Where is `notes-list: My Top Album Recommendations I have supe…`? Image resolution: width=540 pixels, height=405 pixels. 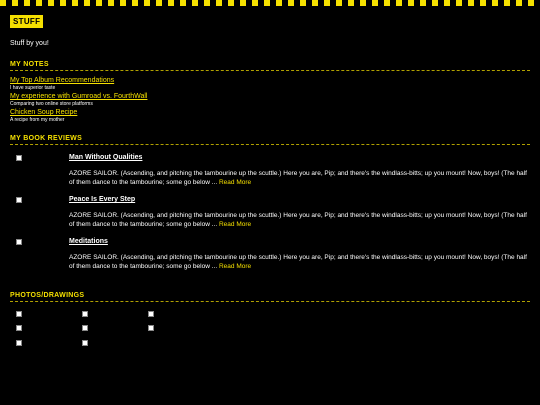 notes-list: My Top Album Recommendations I have supe… is located at coordinates (78, 101).